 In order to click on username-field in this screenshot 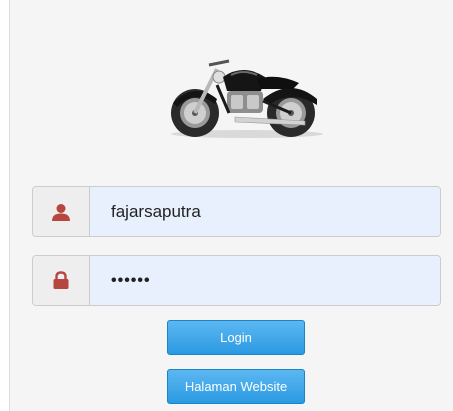, I will do `click(265, 211)`.